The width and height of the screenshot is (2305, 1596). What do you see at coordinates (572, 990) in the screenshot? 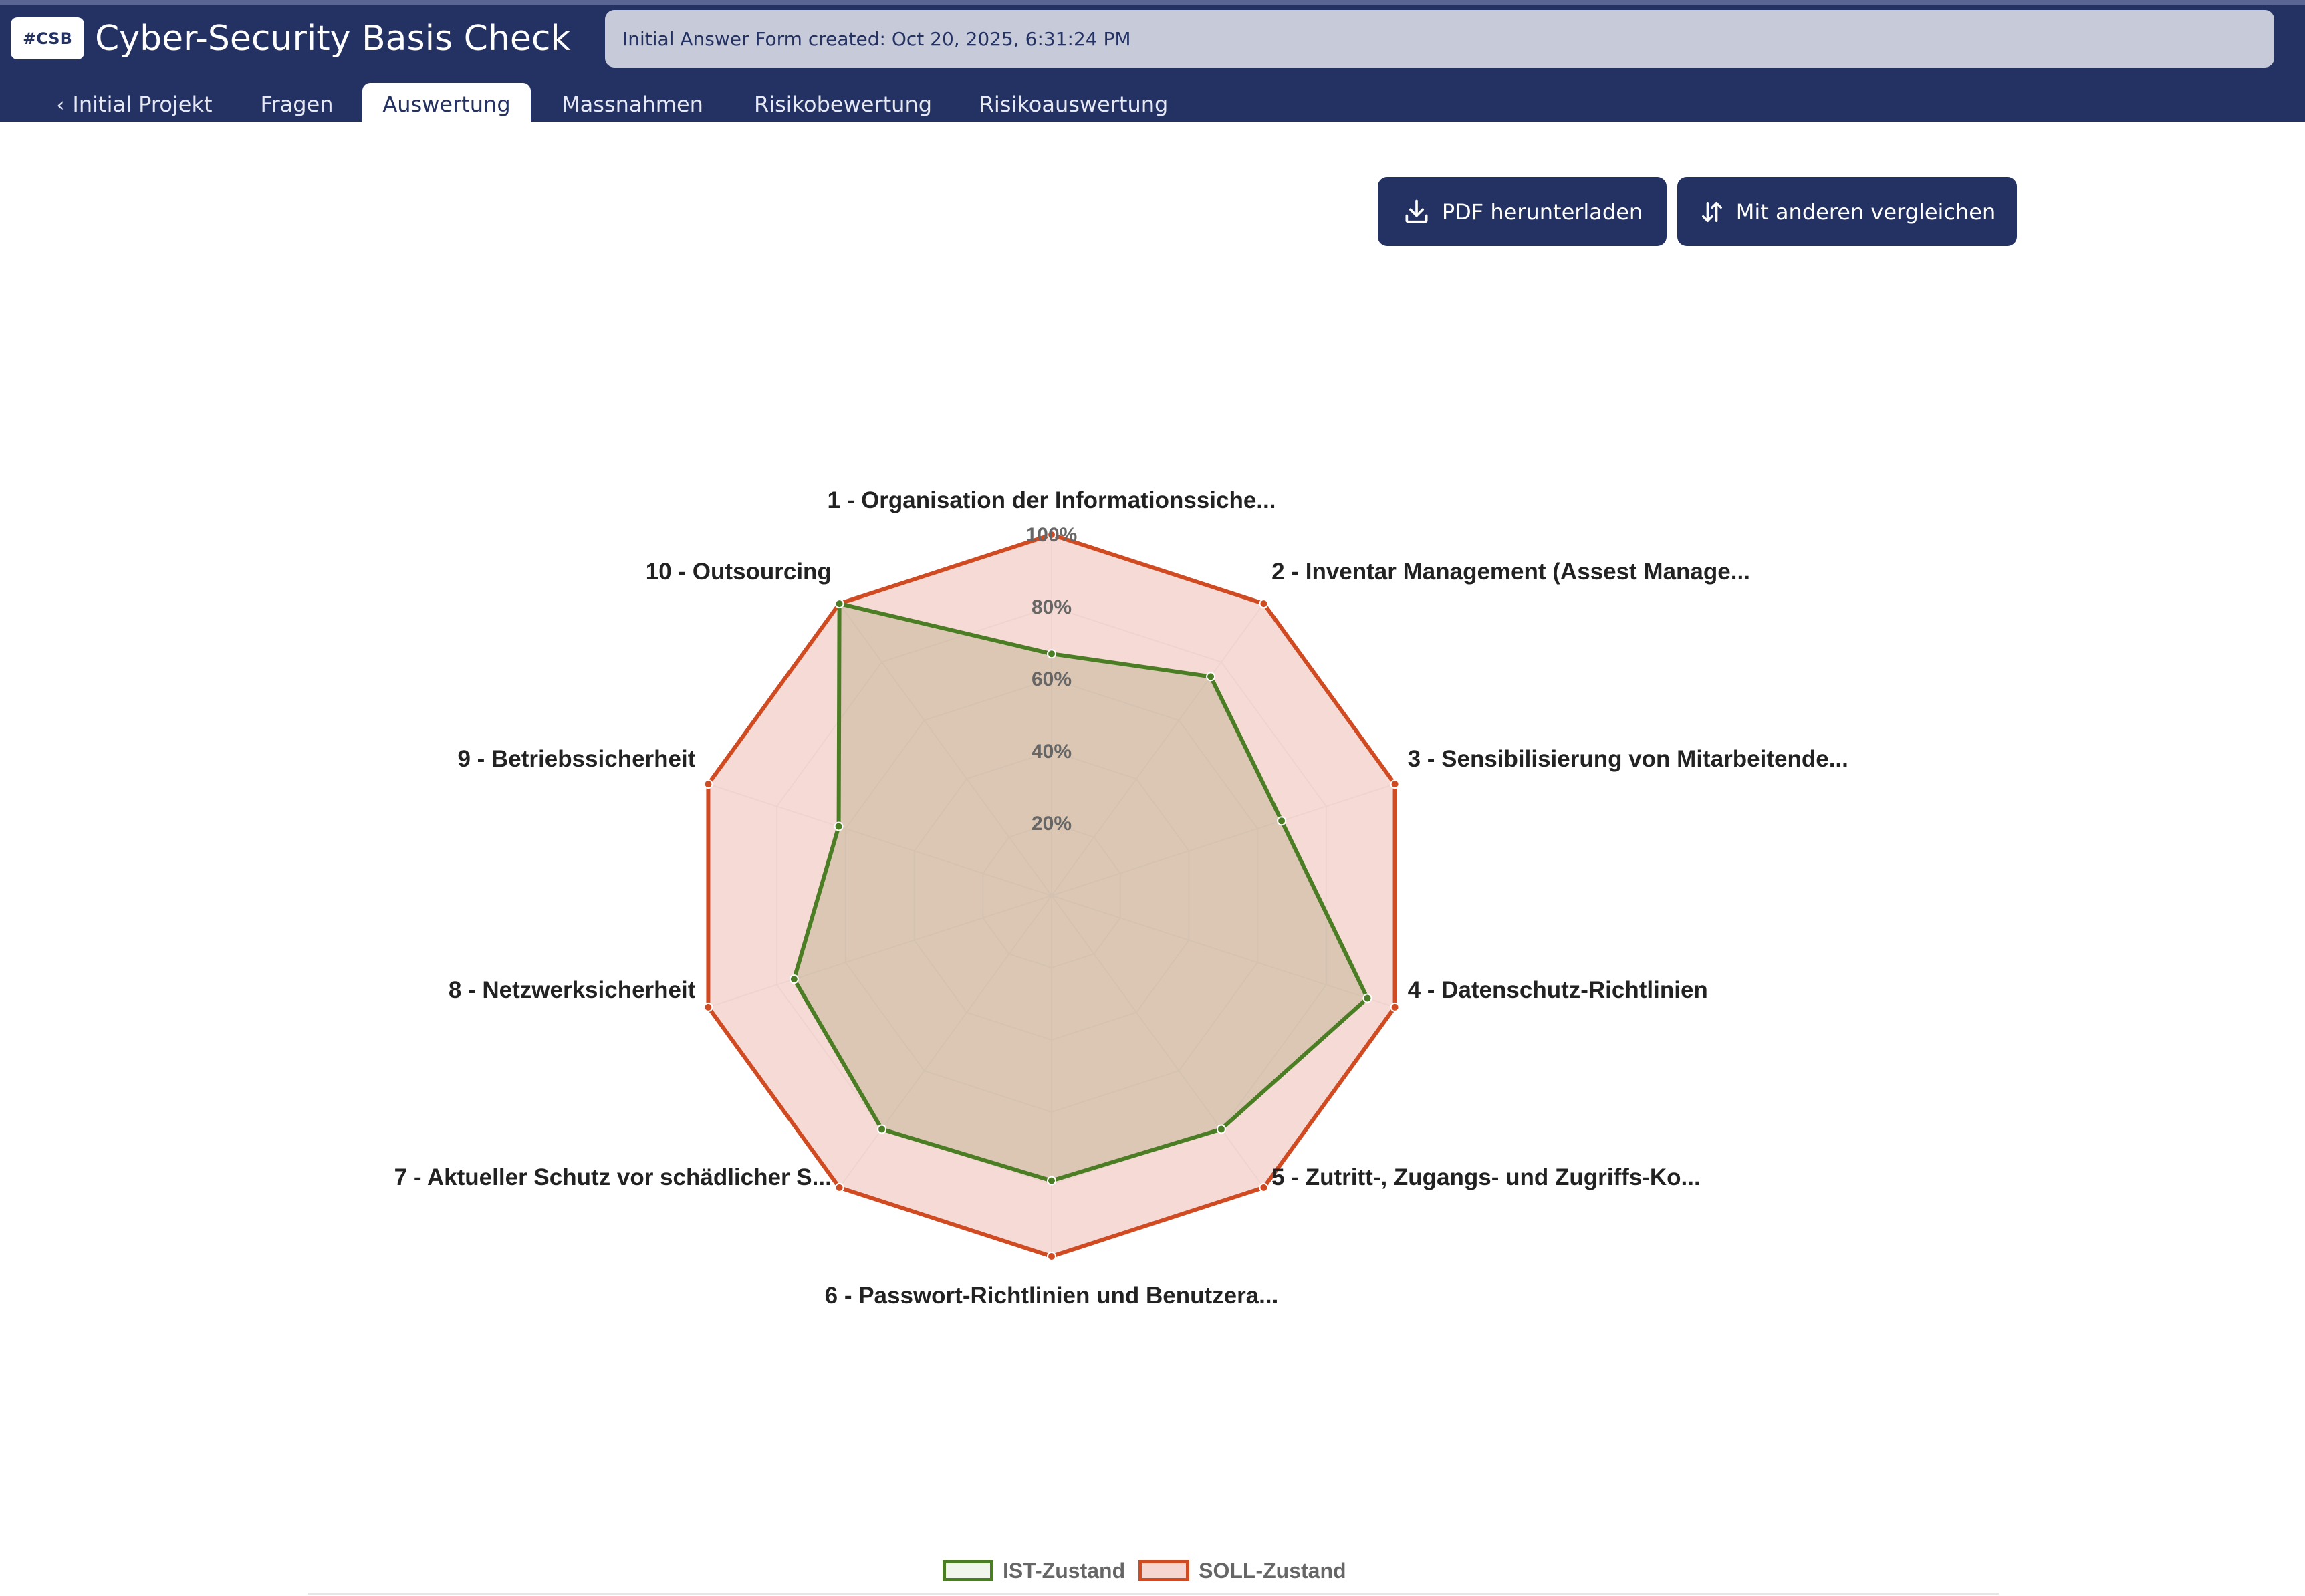
I see `axis-label: 8 - Netzwerksicherheit` at bounding box center [572, 990].